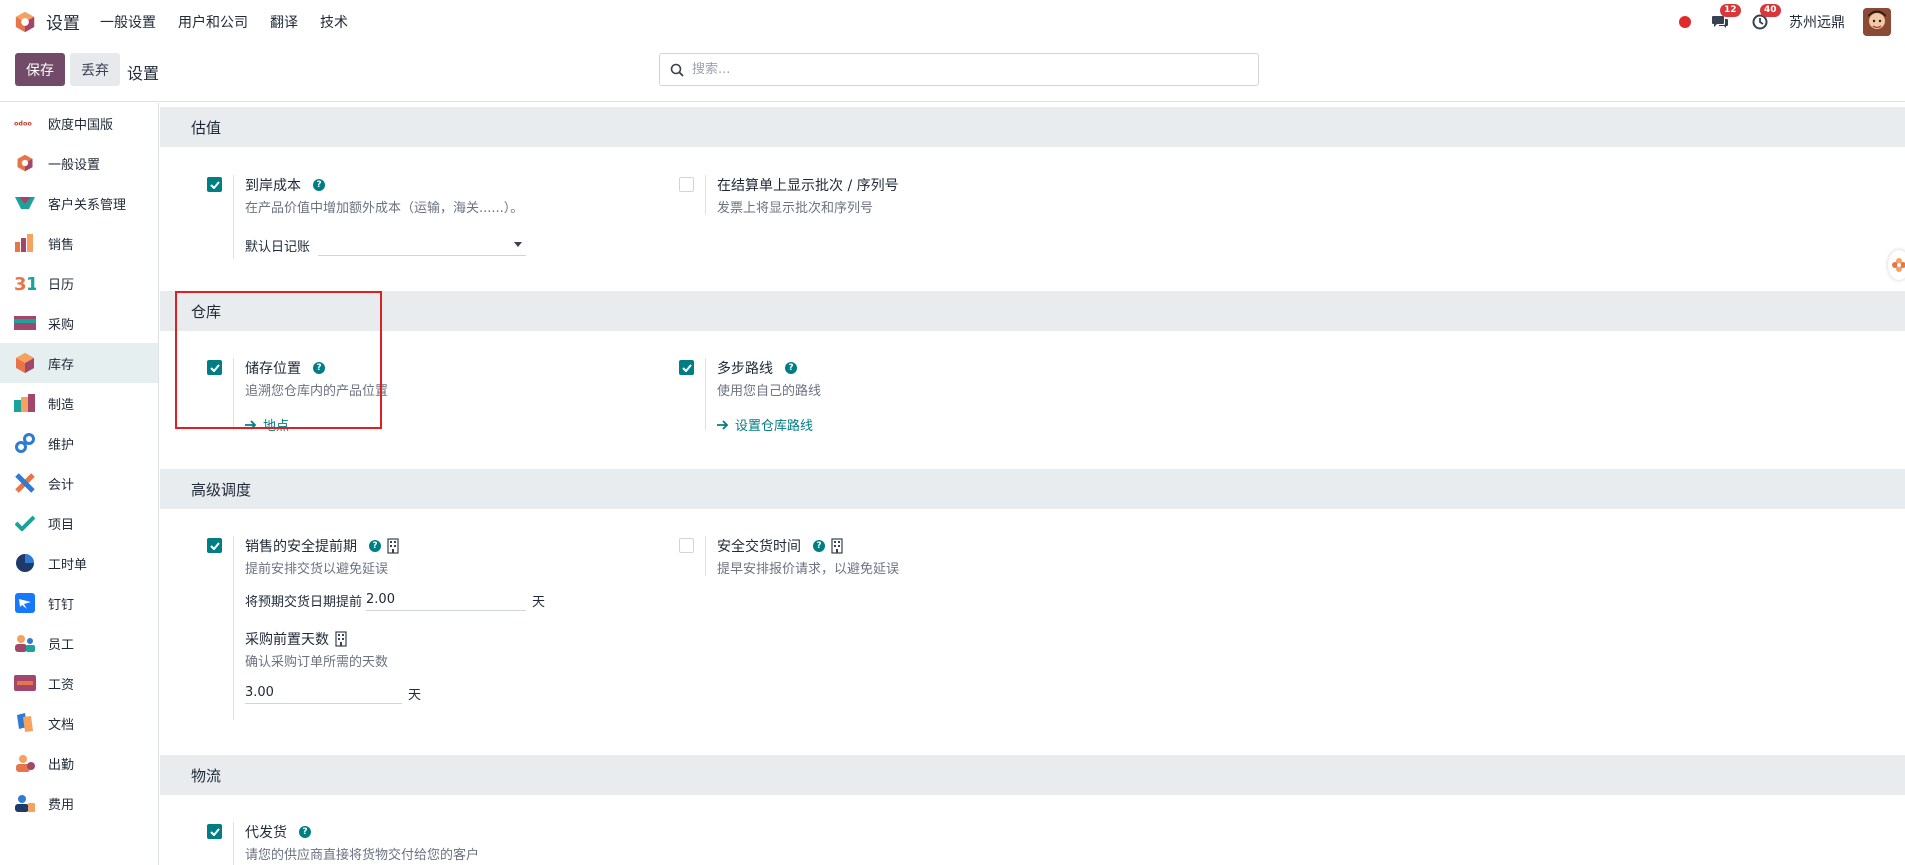 This screenshot has width=1905, height=865. What do you see at coordinates (213, 22) in the screenshot?
I see `menu-users-companies: 用户和公司` at bounding box center [213, 22].